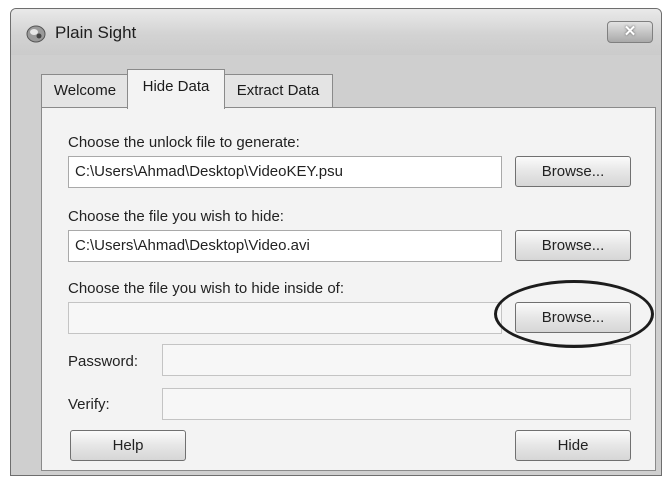 The image size is (666, 481). Describe the element at coordinates (184, 142) in the screenshot. I see `unlock-file-label: Choose the unlock file to generate:` at that location.